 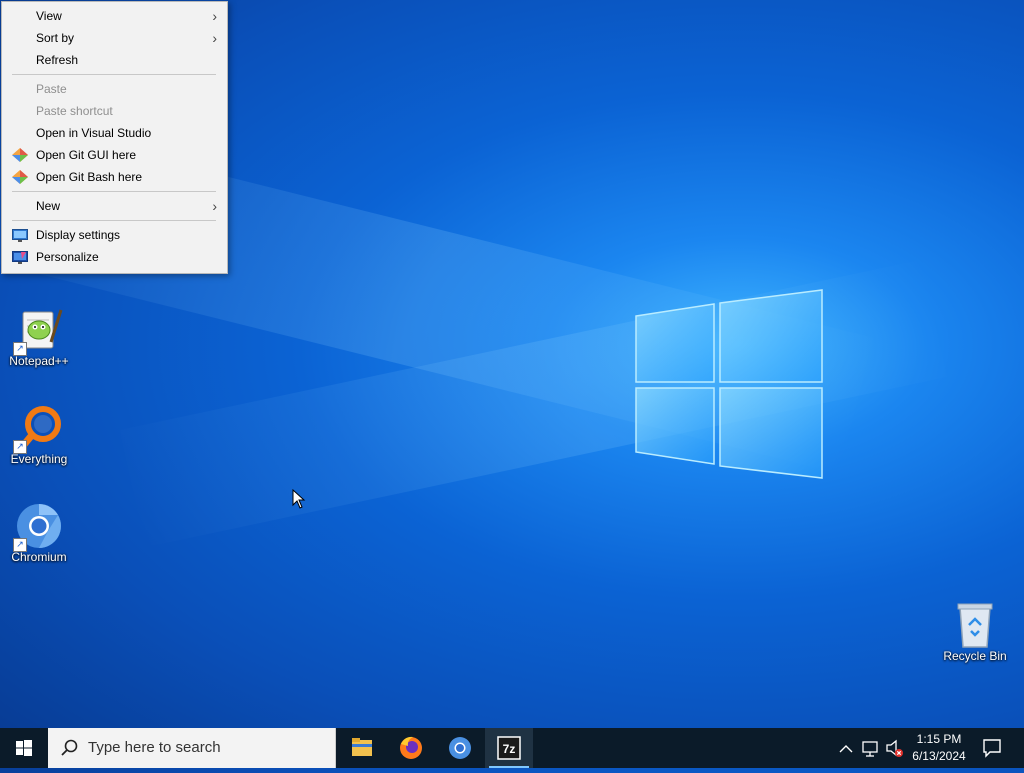 I want to click on chromium-icon, so click(x=460, y=748).